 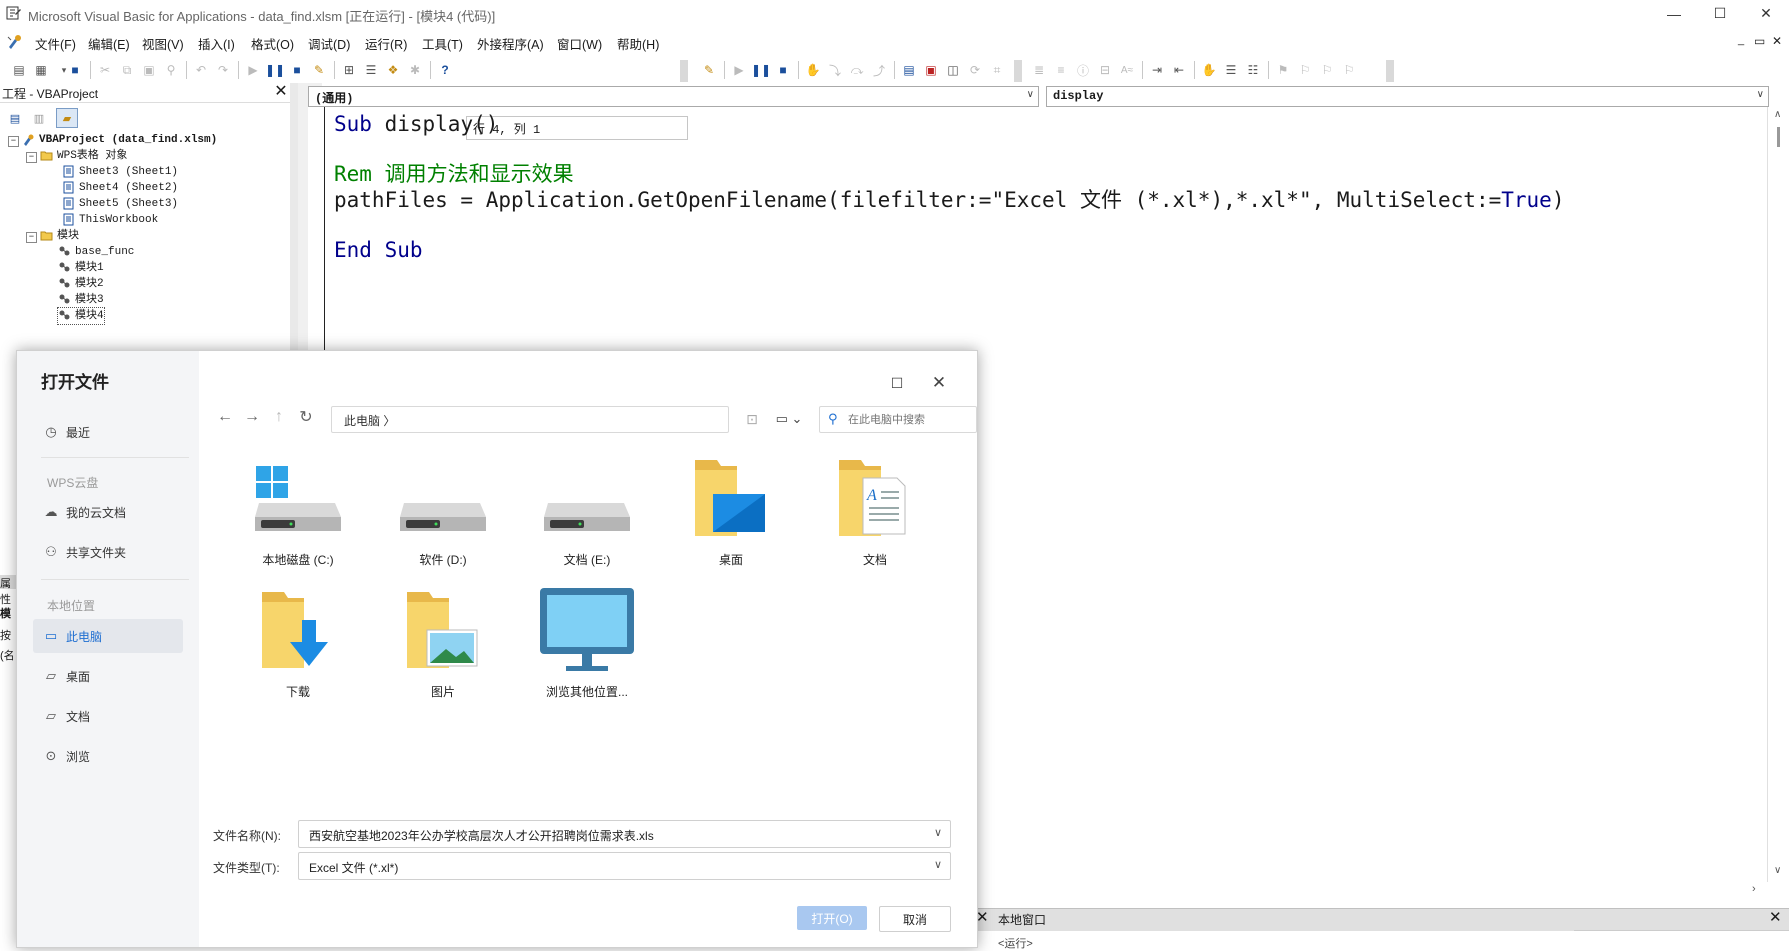 What do you see at coordinates (530, 419) in the screenshot?
I see `address-bar: 此电脑 〉` at bounding box center [530, 419].